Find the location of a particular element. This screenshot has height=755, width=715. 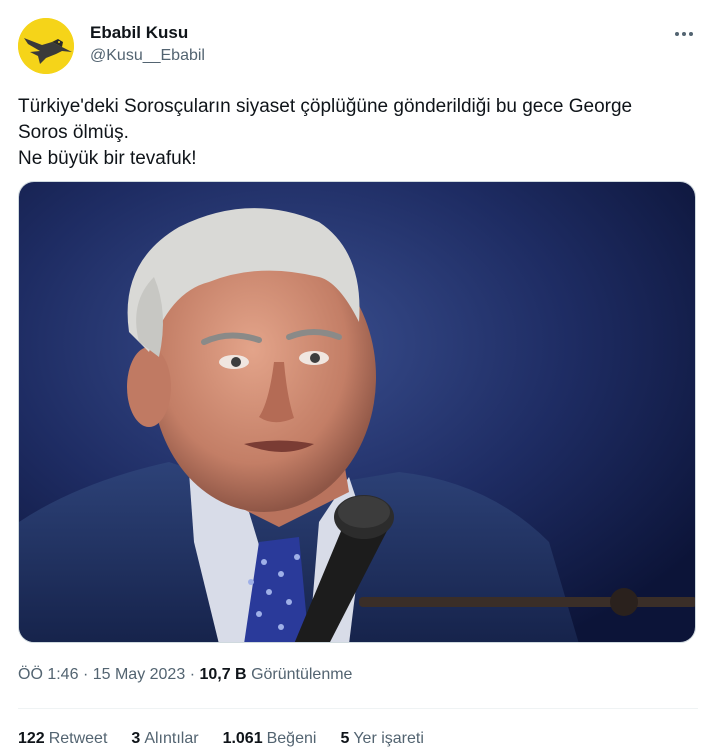

stat-retweets: 122 Retweet is located at coordinates (62, 739).